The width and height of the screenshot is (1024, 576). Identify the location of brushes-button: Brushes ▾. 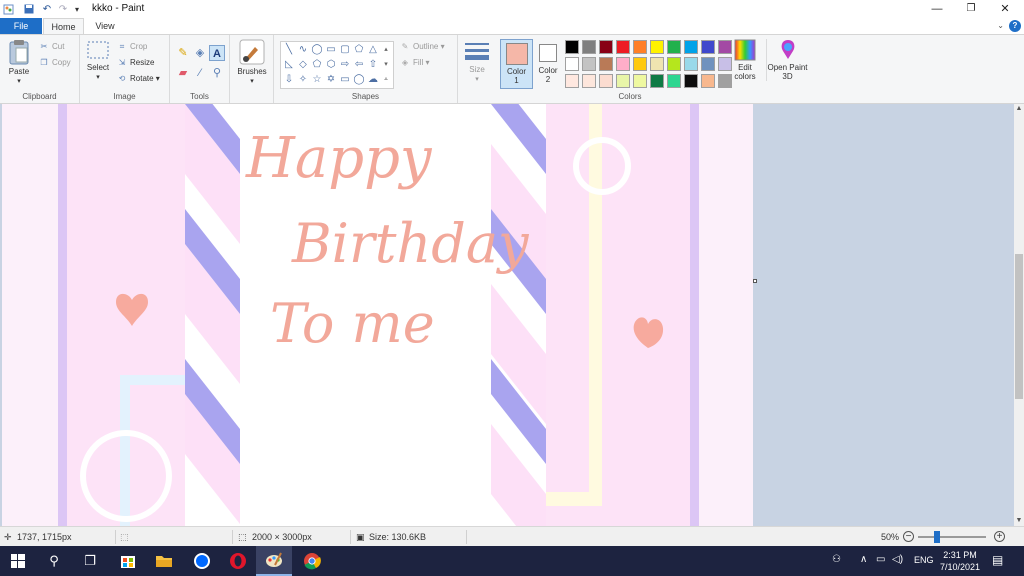
(252, 62).